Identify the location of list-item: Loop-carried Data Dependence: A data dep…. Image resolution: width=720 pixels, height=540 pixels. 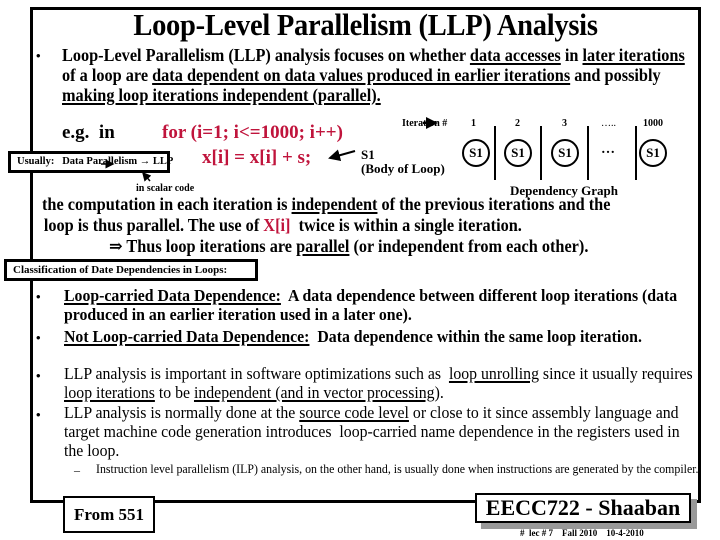
(380, 305).